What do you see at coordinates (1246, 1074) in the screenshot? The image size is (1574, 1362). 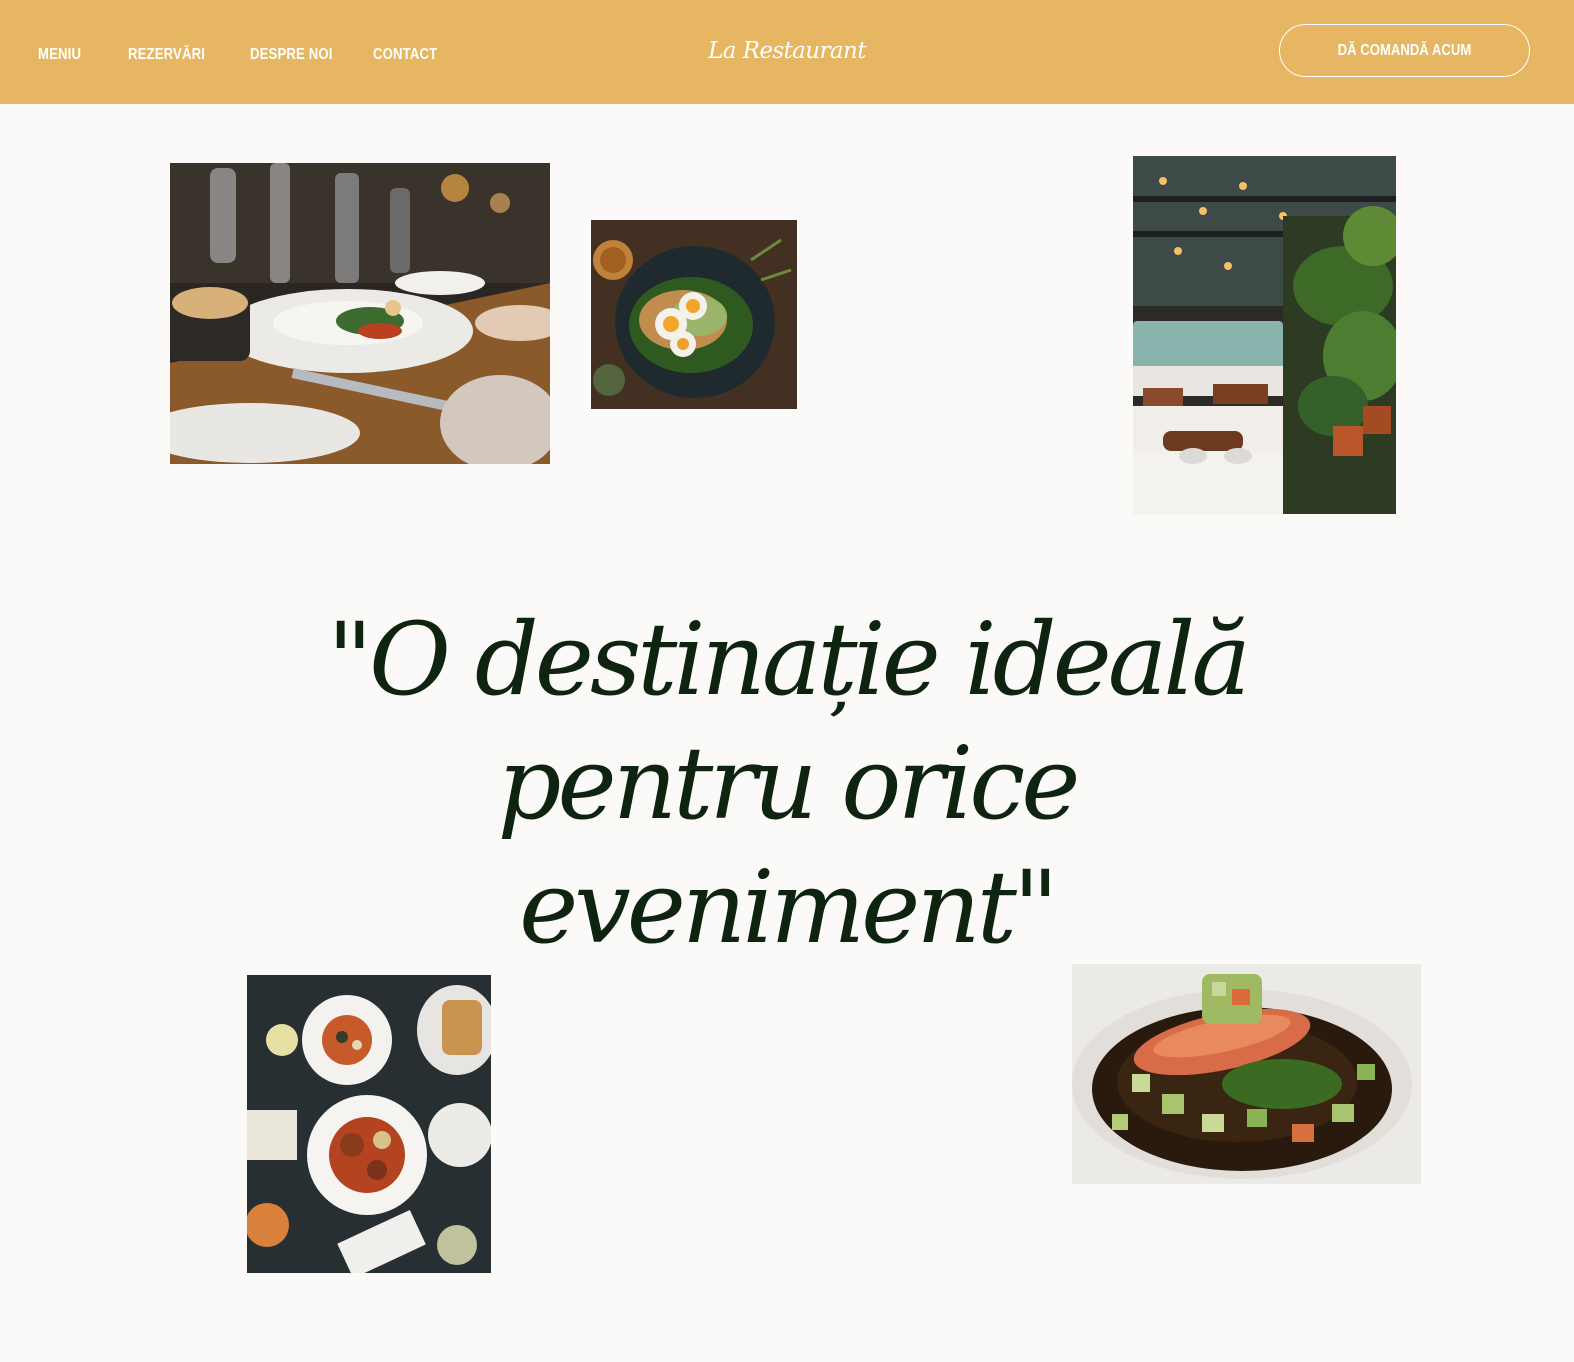 I see `photo-salmon-dish` at bounding box center [1246, 1074].